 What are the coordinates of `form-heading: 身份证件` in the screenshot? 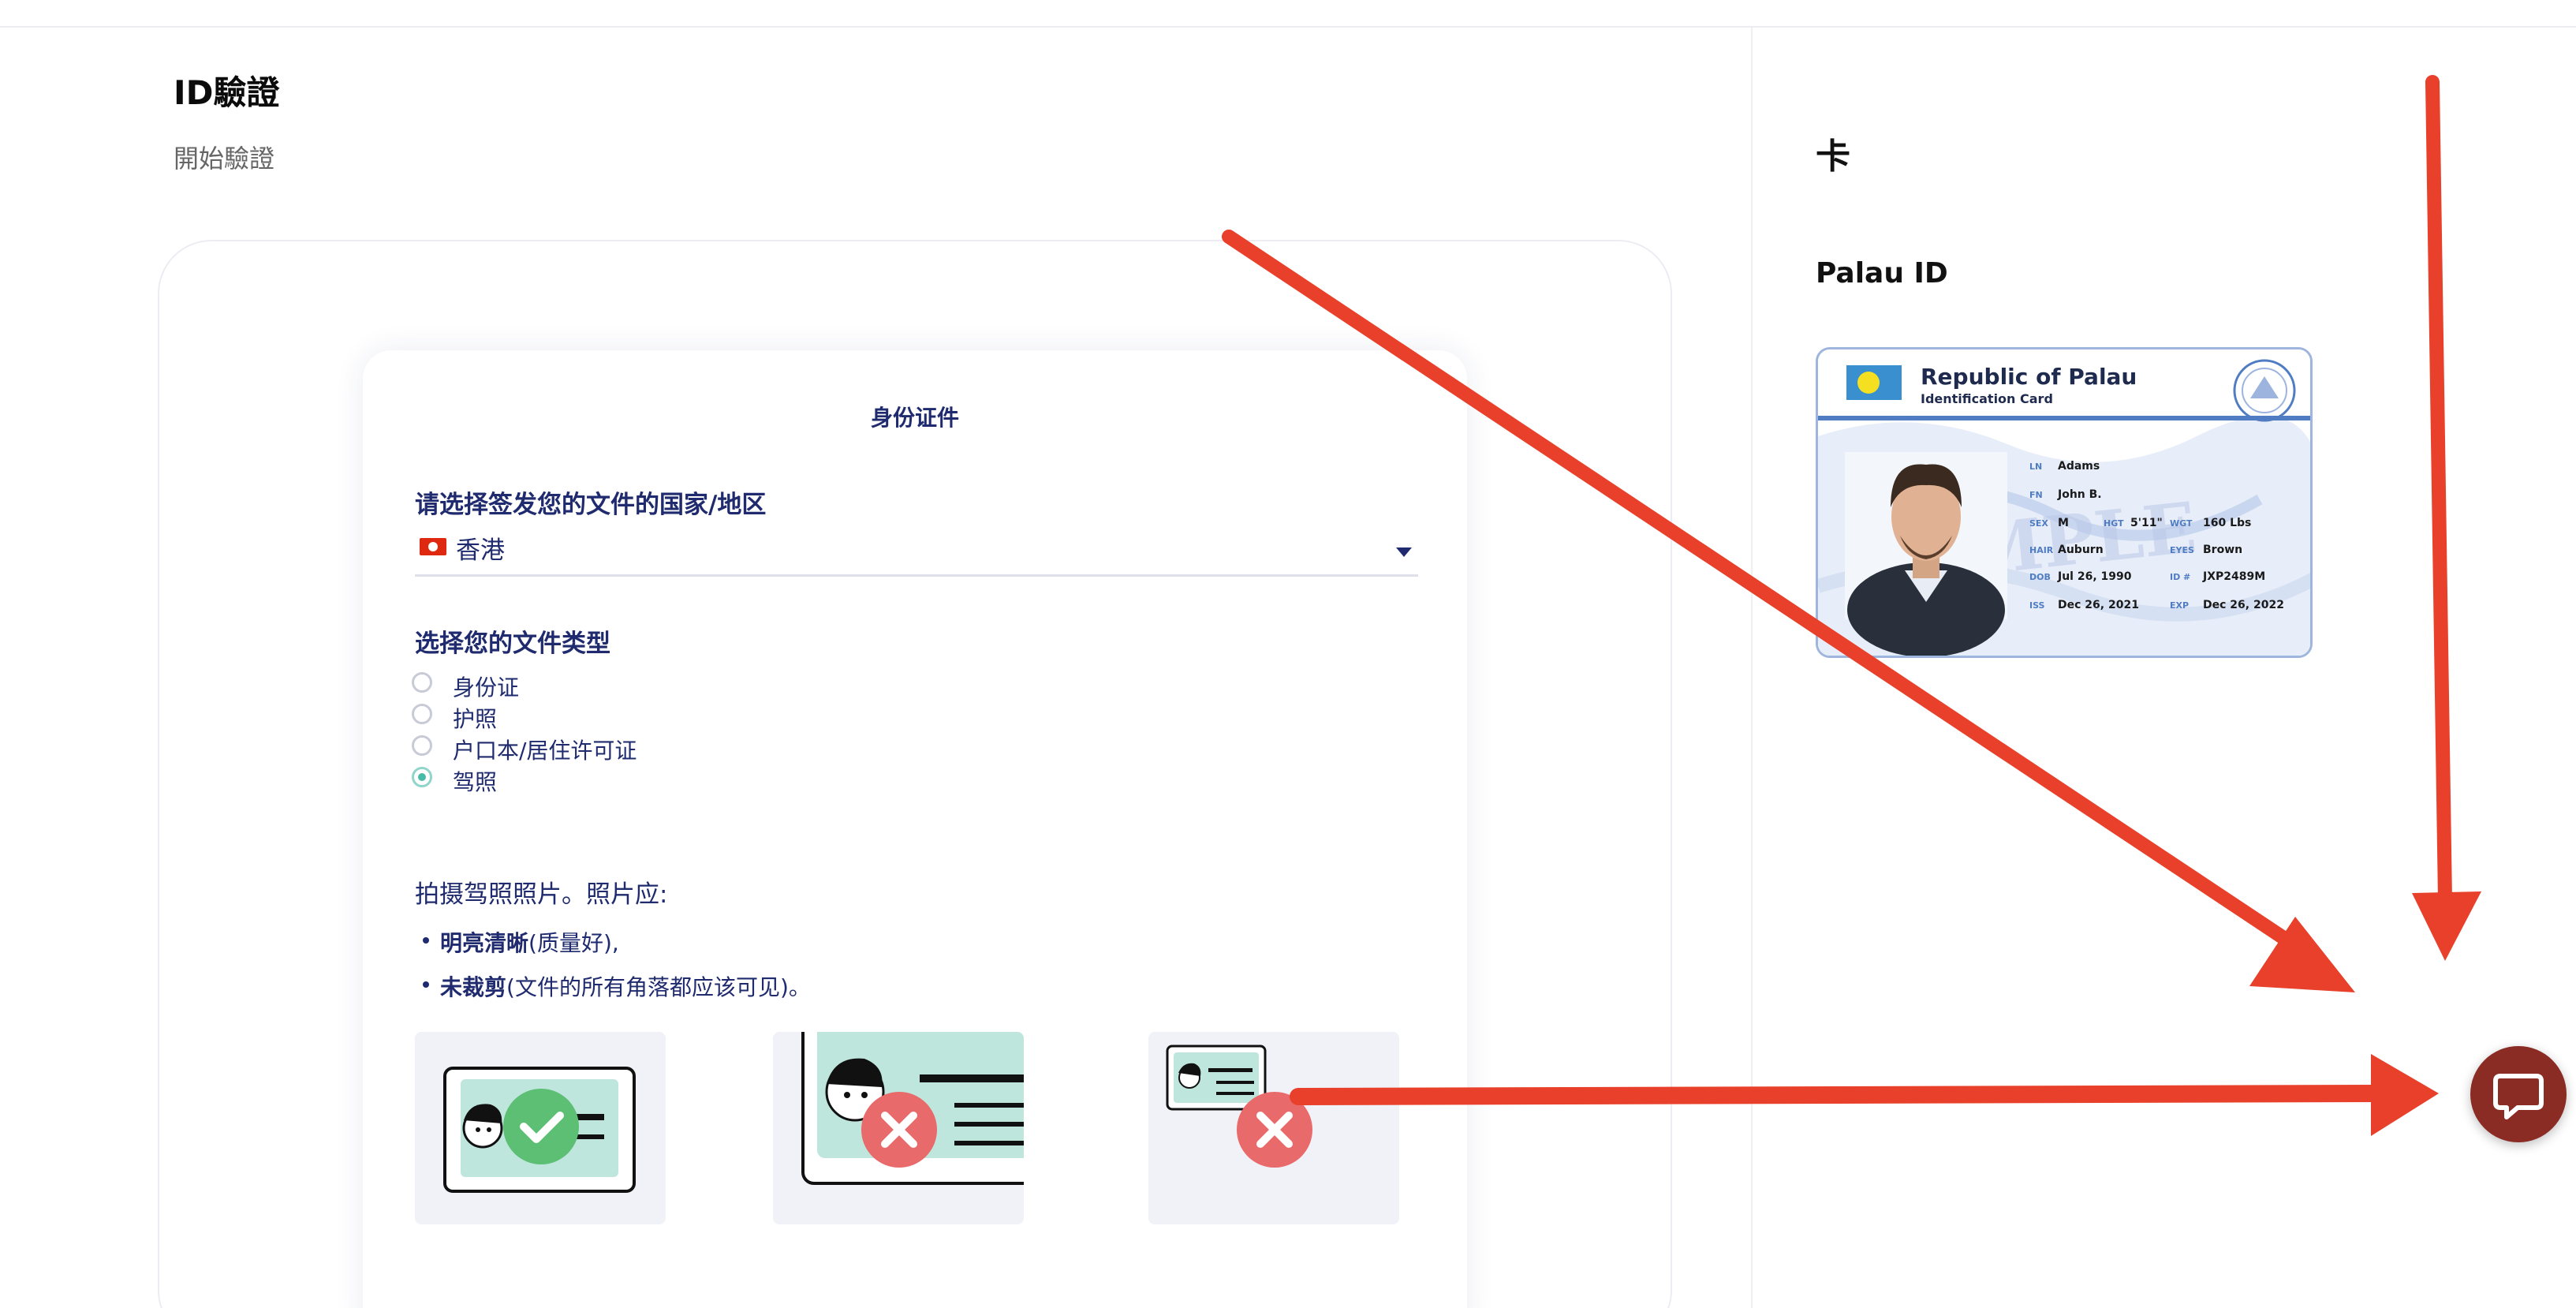 It's located at (914, 418).